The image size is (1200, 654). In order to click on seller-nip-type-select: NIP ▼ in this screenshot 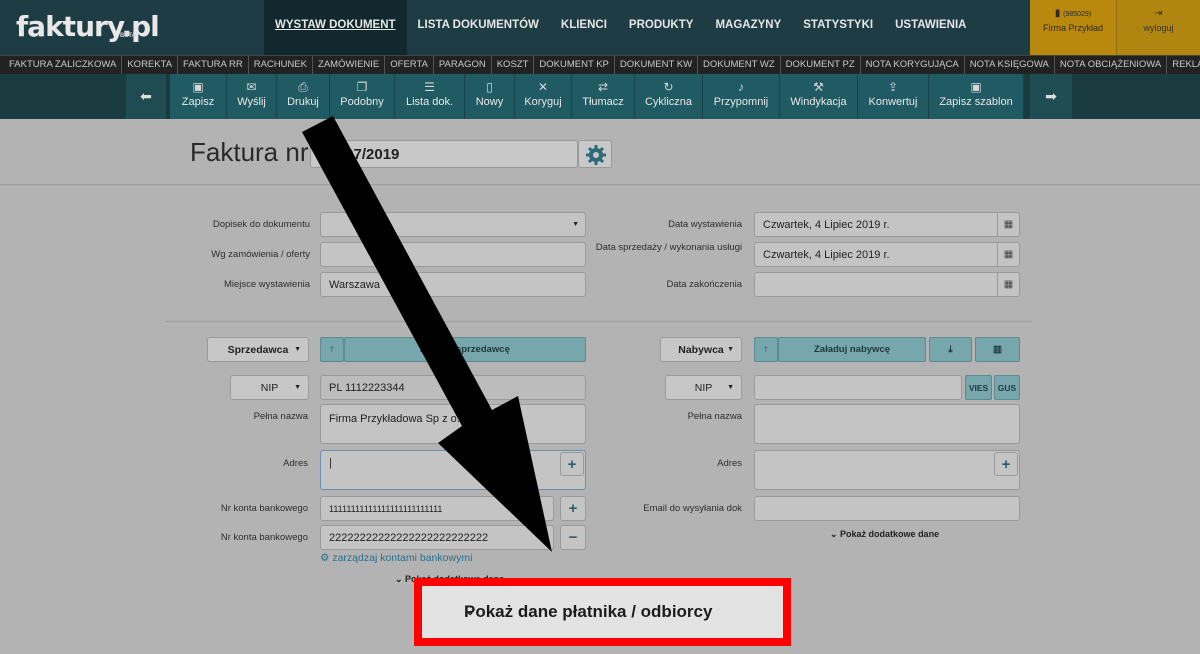, I will do `click(269, 387)`.